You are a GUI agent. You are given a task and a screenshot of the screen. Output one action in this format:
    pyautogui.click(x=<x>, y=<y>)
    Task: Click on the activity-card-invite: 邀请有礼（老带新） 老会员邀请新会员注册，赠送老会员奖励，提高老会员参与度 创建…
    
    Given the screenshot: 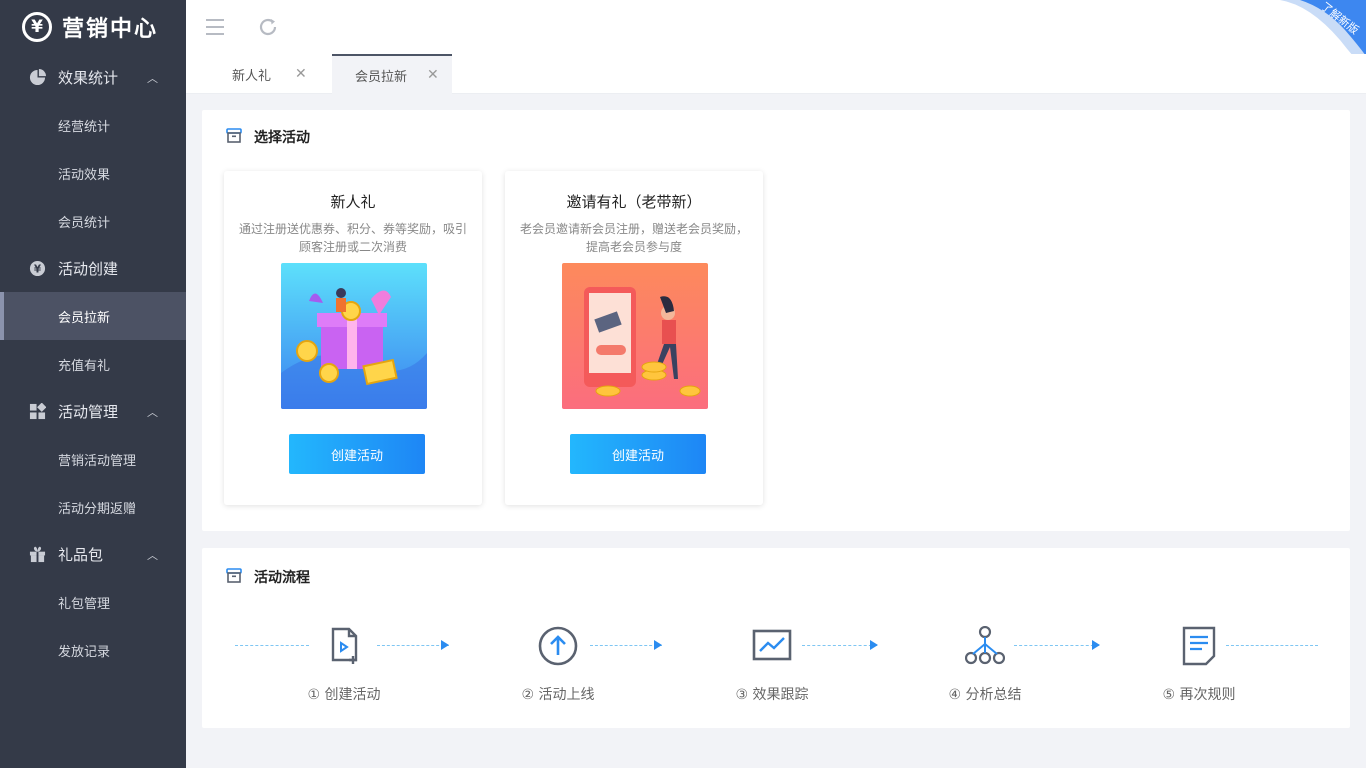 What is the action you would take?
    pyautogui.click(x=634, y=338)
    